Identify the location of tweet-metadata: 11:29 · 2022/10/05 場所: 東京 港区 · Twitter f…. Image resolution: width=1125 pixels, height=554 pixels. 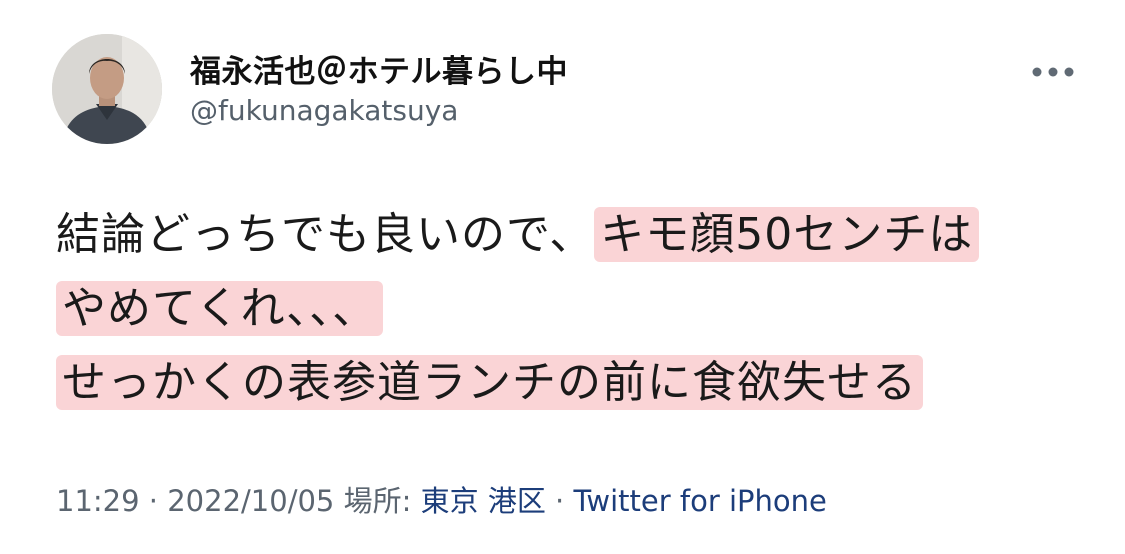
(441, 499).